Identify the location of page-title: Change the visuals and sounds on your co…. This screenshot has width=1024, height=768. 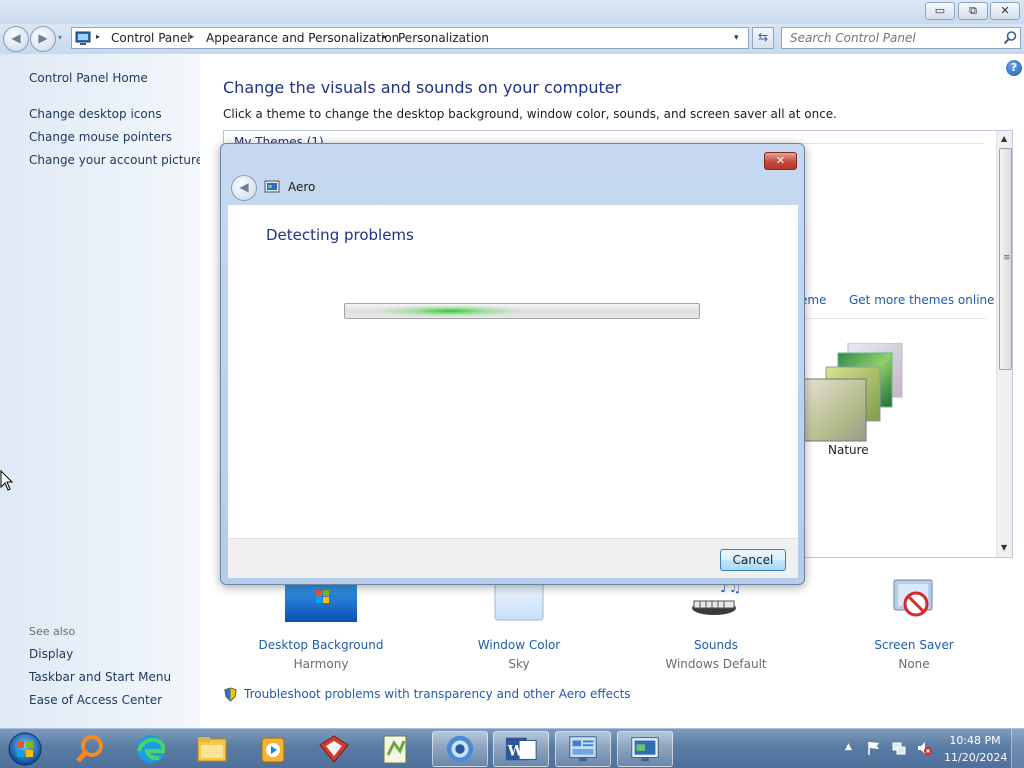
(422, 87).